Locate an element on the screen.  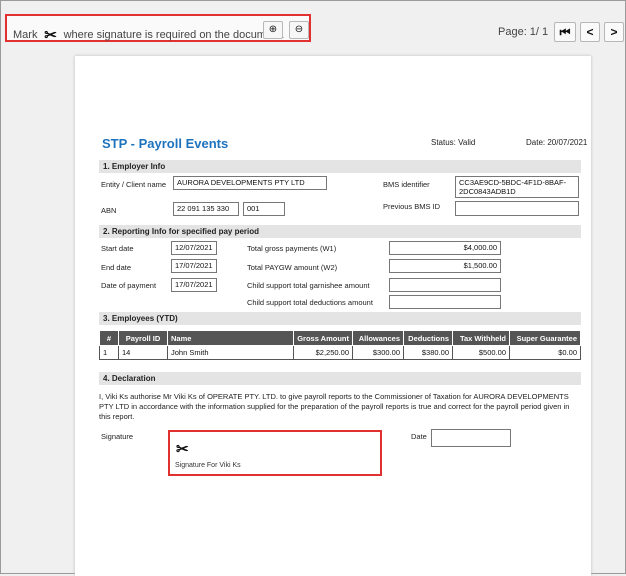
zoom-out-icon: ⊖ is located at coordinates (299, 29).